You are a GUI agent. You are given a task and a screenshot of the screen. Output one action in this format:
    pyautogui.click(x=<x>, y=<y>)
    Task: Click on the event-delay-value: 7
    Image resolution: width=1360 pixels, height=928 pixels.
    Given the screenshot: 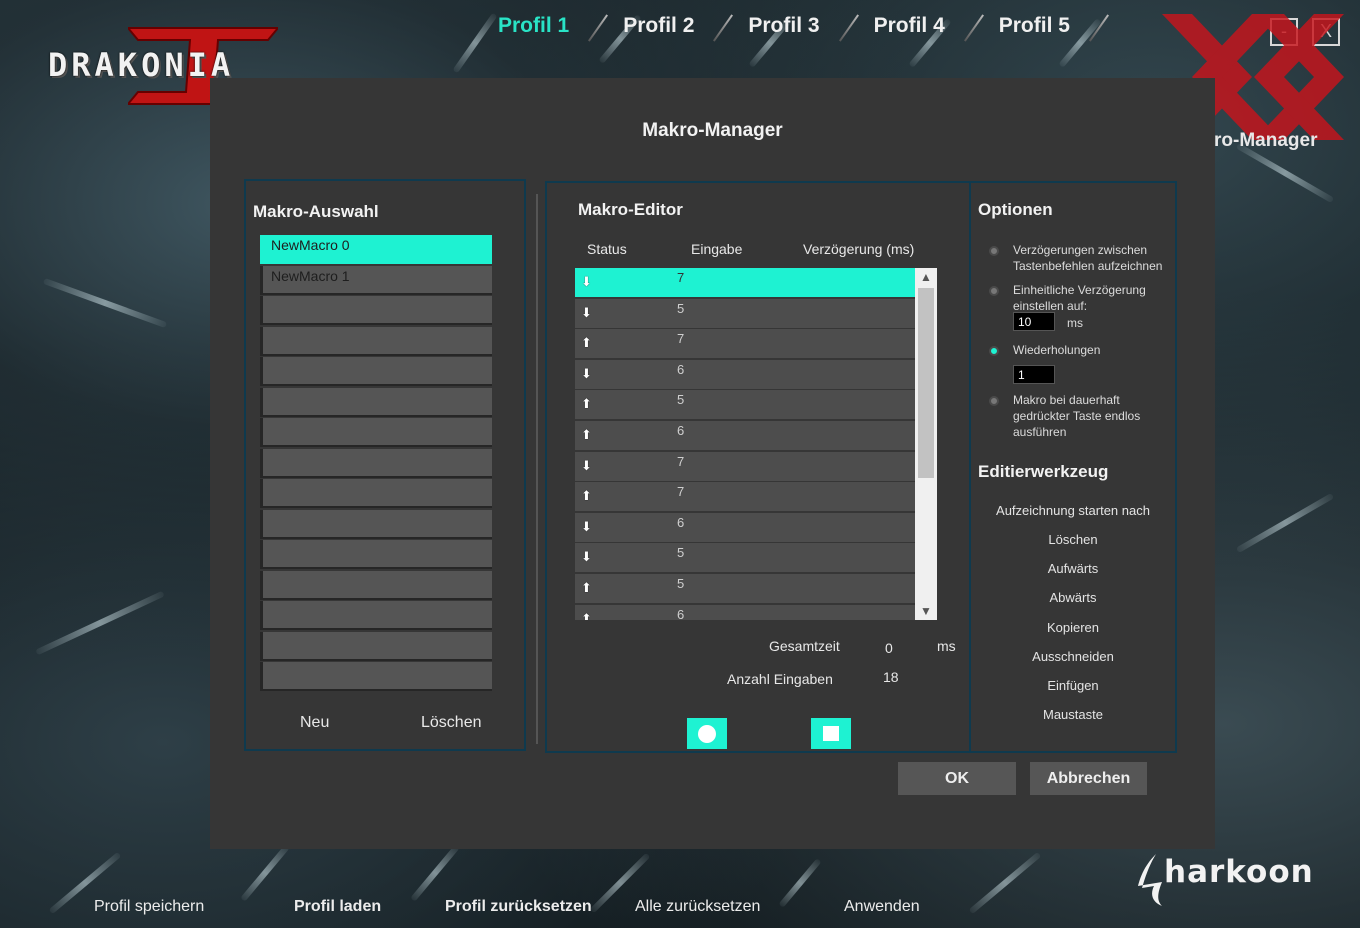 What is the action you would take?
    pyautogui.click(x=681, y=339)
    